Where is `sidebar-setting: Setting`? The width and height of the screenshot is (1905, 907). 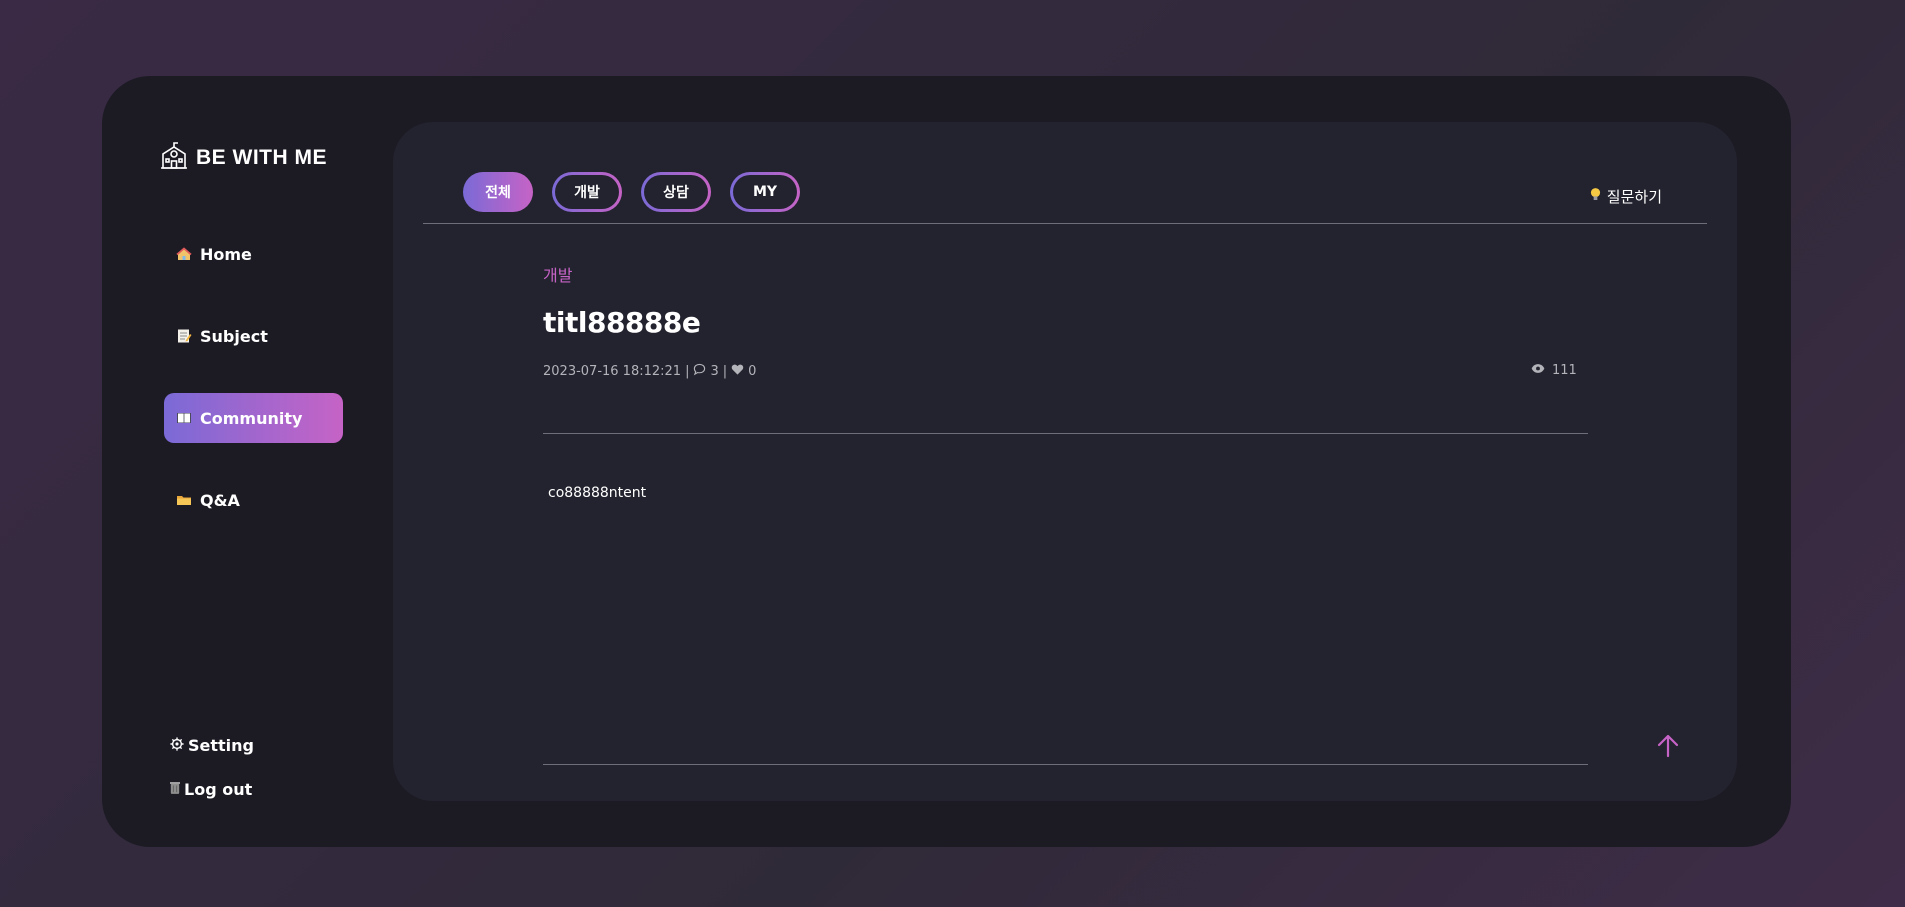 sidebar-setting: Setting is located at coordinates (212, 745).